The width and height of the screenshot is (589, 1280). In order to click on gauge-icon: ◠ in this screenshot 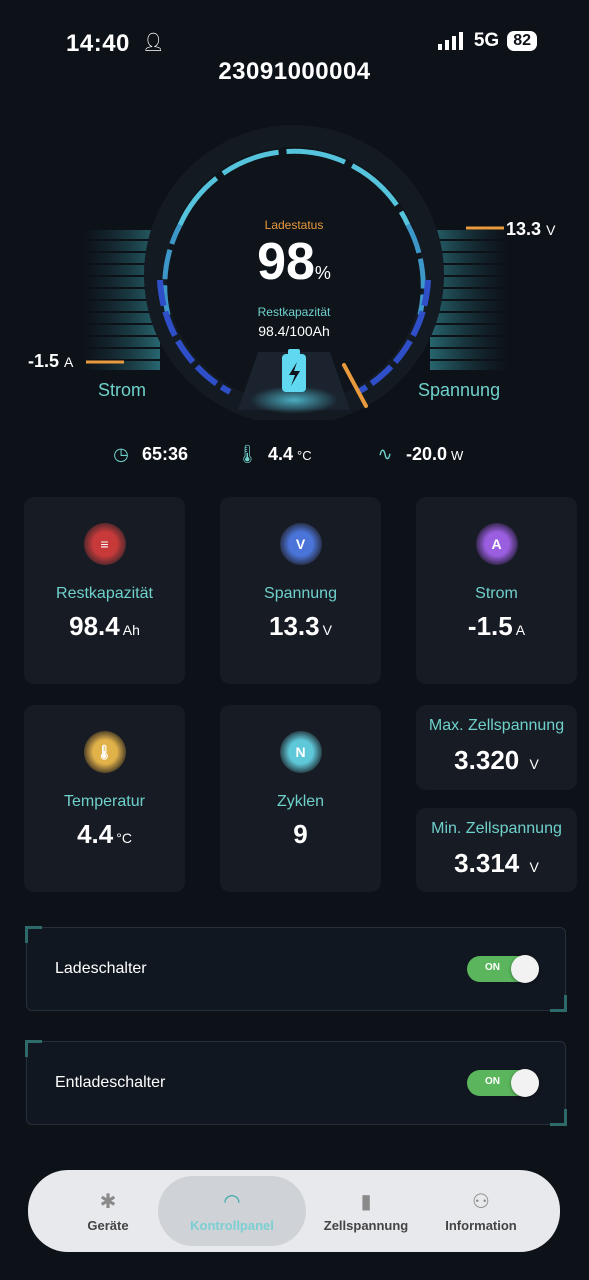, I will do `click(232, 1202)`.